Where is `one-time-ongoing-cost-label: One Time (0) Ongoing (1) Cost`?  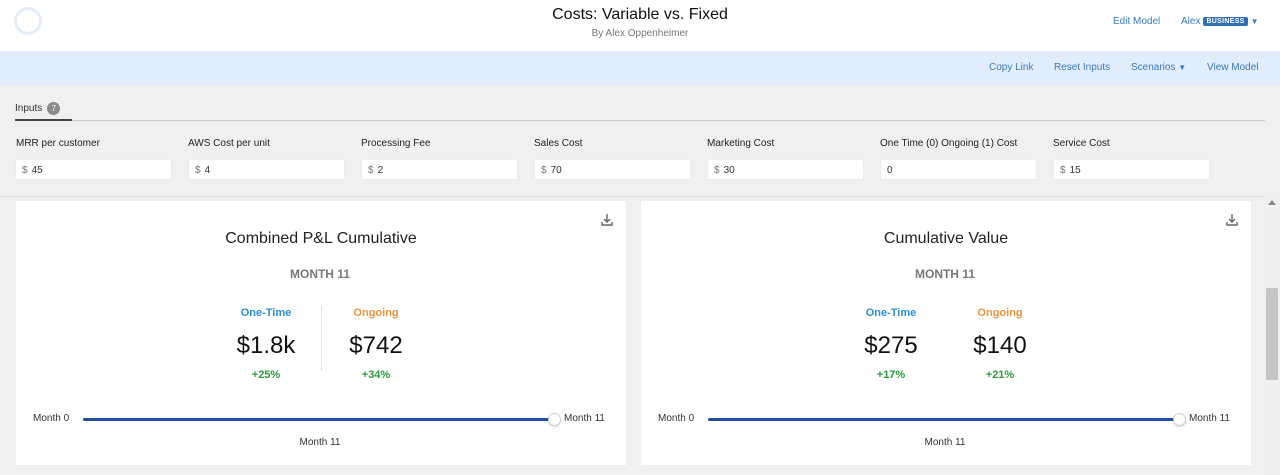 one-time-ongoing-cost-label: One Time (0) Ongoing (1) Cost is located at coordinates (949, 143).